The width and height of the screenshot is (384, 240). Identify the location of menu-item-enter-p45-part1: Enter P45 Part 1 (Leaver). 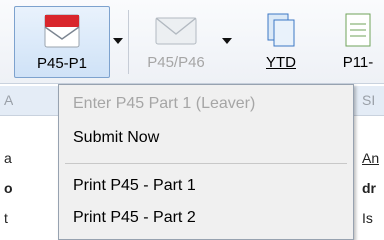
(206, 104).